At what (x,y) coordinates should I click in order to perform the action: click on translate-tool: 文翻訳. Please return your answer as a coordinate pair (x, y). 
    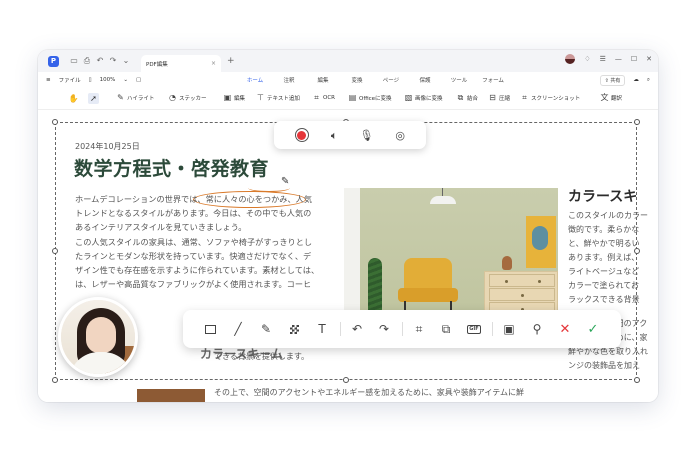
    Looking at the image, I should click on (611, 97).